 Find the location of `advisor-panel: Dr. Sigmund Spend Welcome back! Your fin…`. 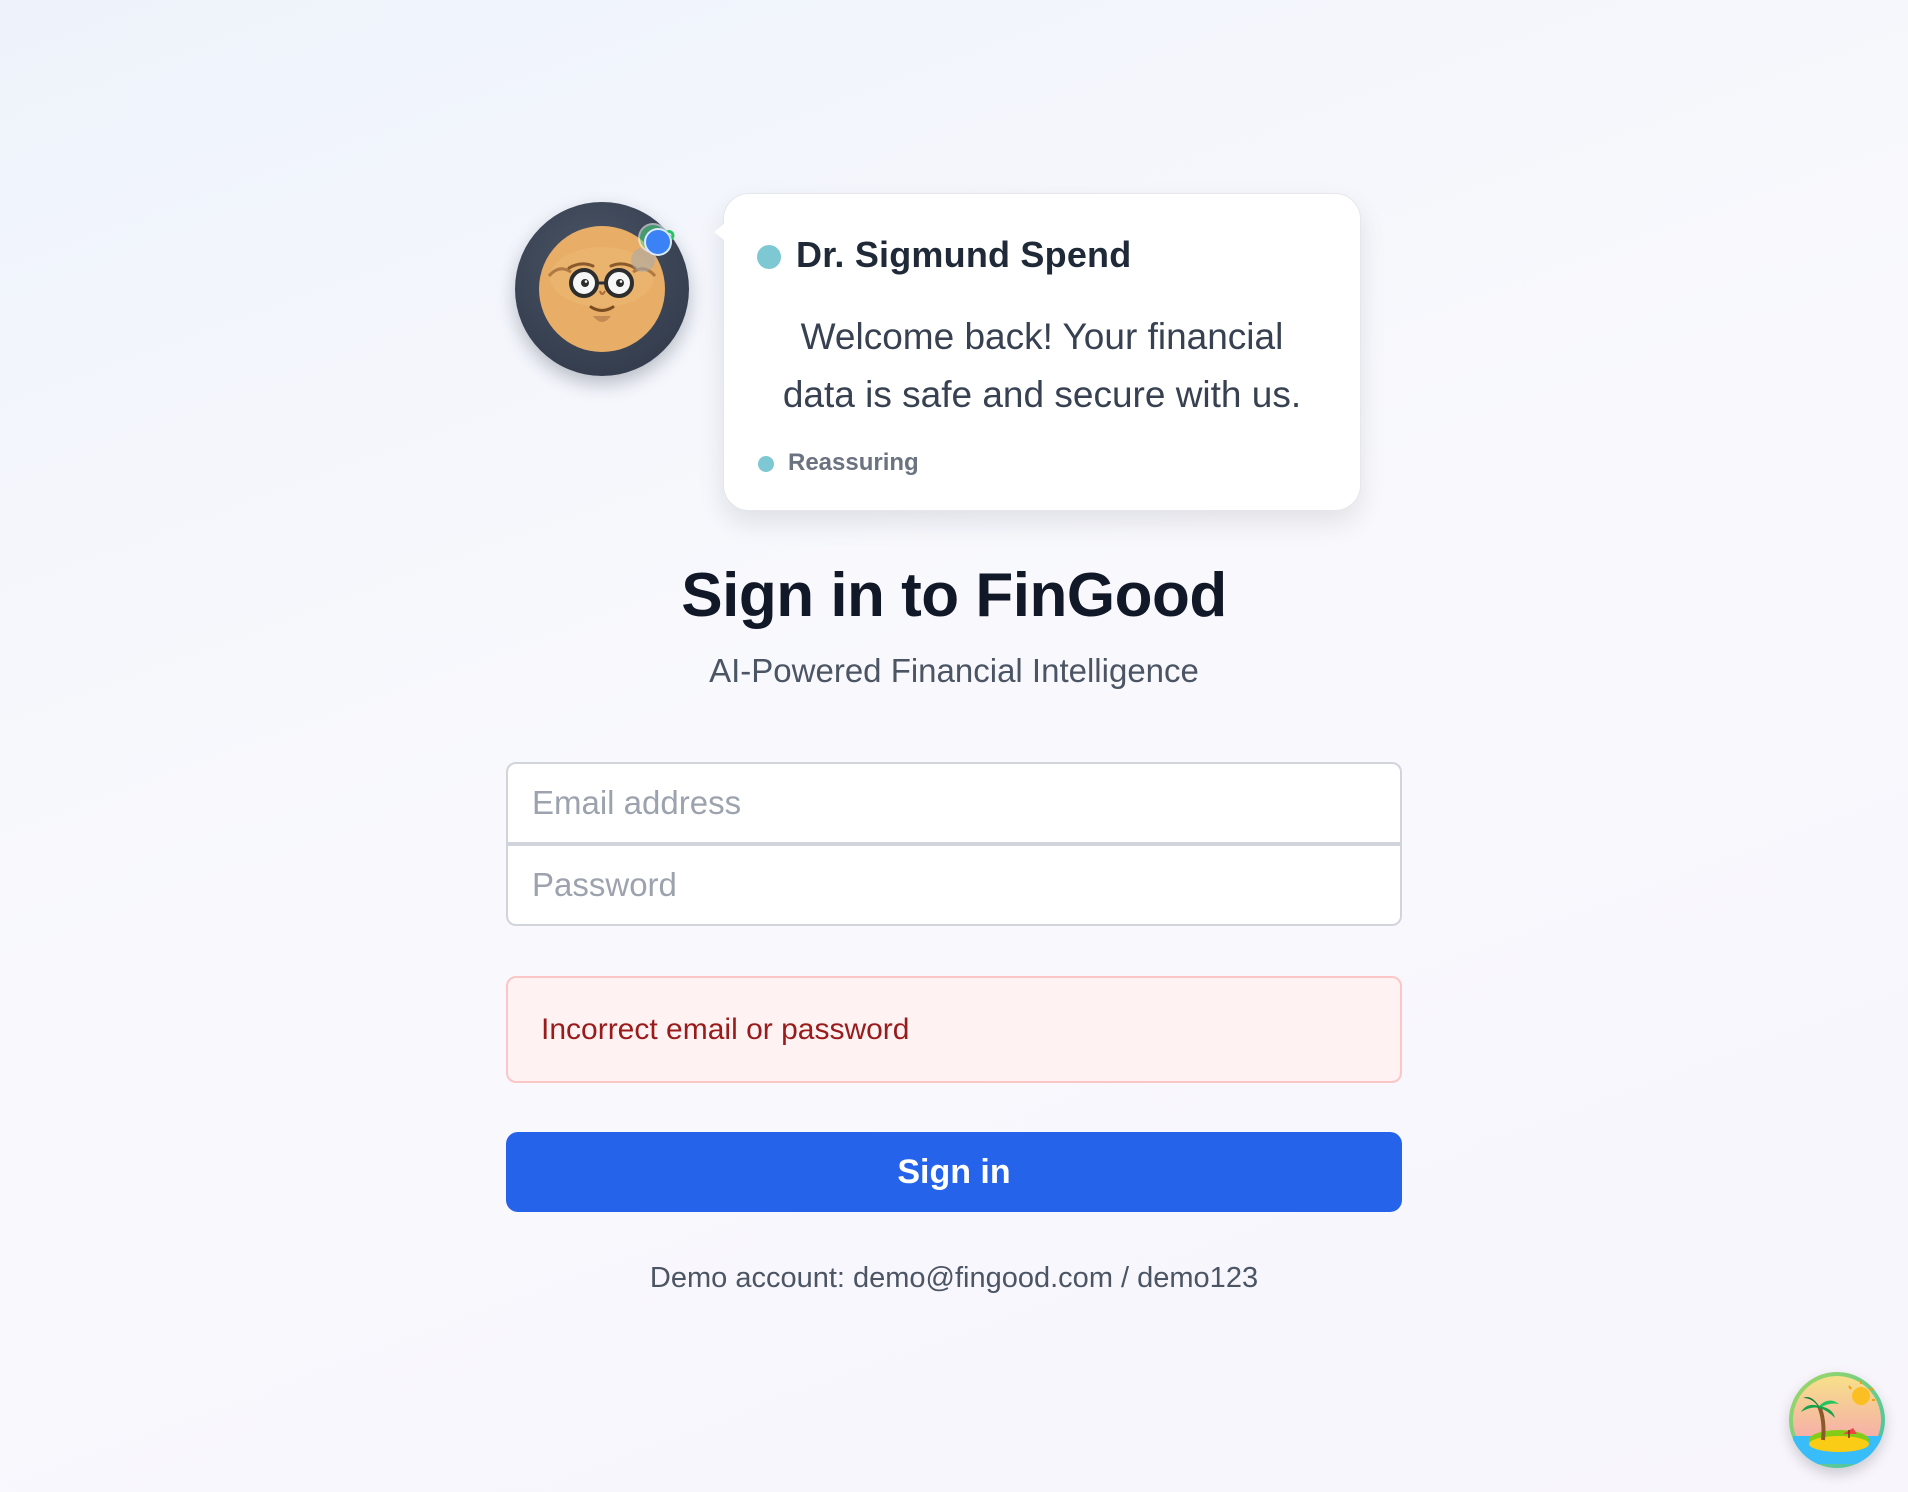

advisor-panel: Dr. Sigmund Spend Welcome back! Your fin… is located at coordinates (938, 353).